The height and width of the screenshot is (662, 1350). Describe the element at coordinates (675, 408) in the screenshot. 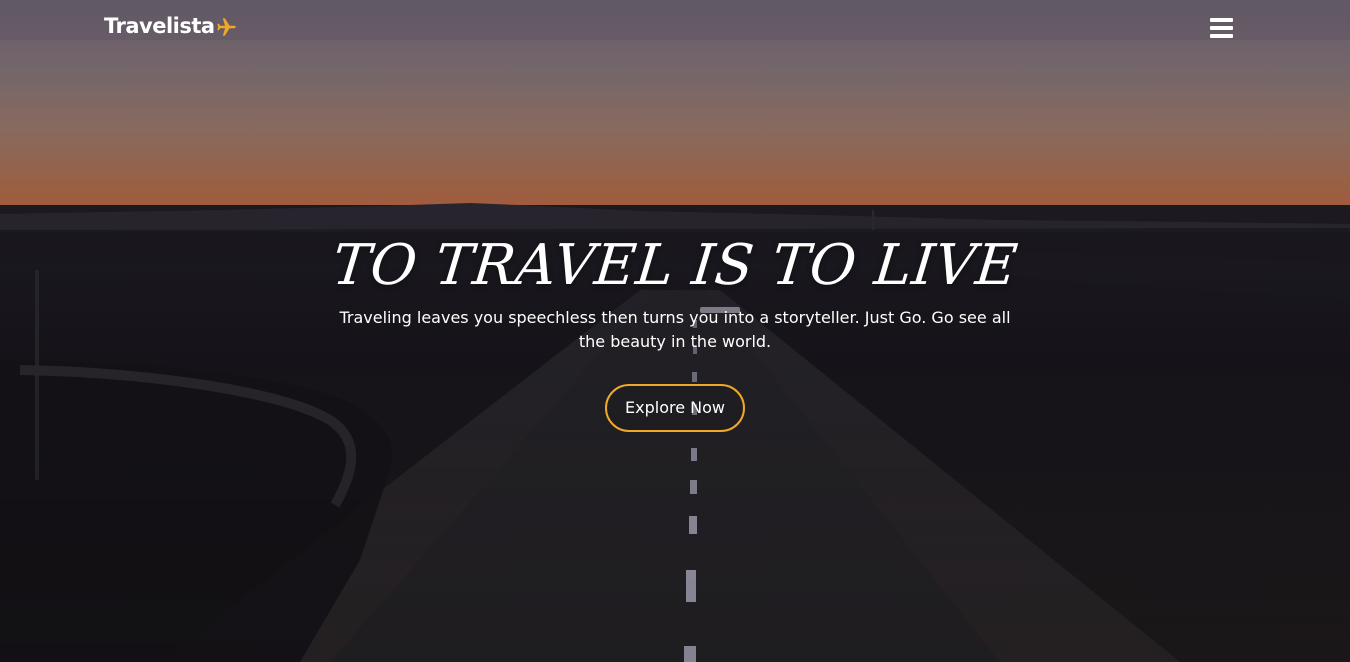

I see `explore-now-button: Explore Now` at that location.